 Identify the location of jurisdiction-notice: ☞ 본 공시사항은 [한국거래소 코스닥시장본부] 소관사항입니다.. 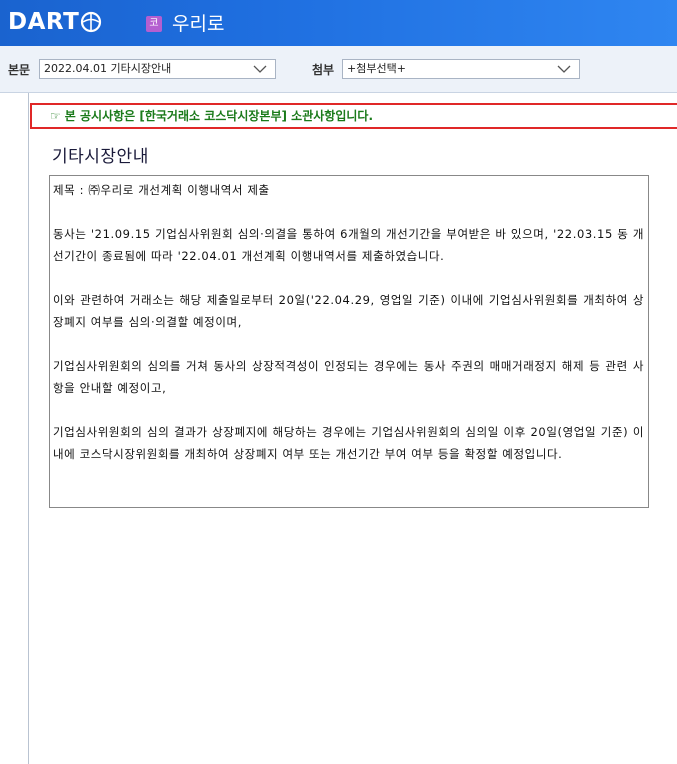
(353, 116).